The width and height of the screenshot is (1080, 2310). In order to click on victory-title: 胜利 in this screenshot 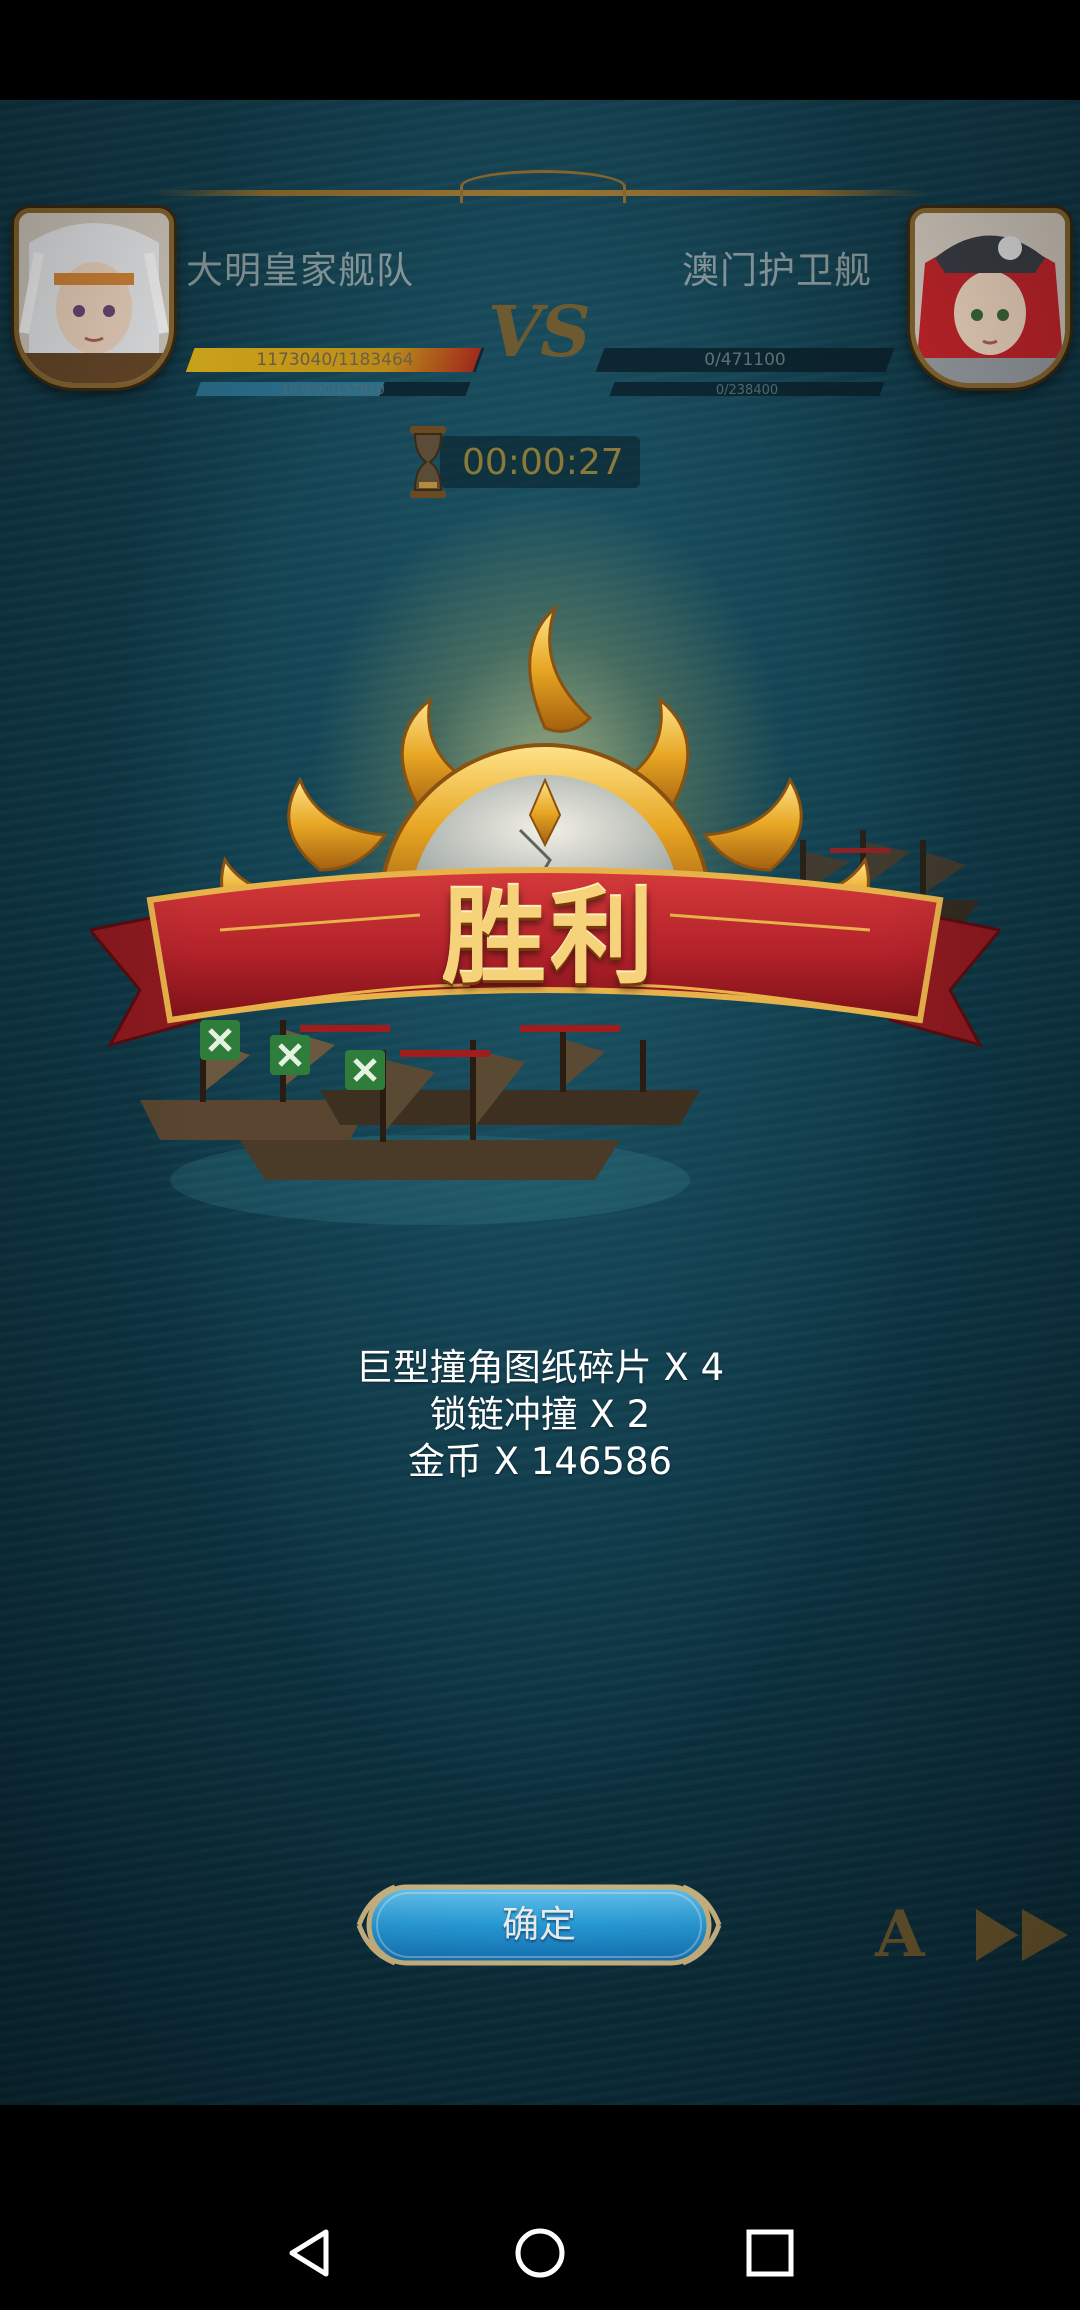, I will do `click(549, 936)`.